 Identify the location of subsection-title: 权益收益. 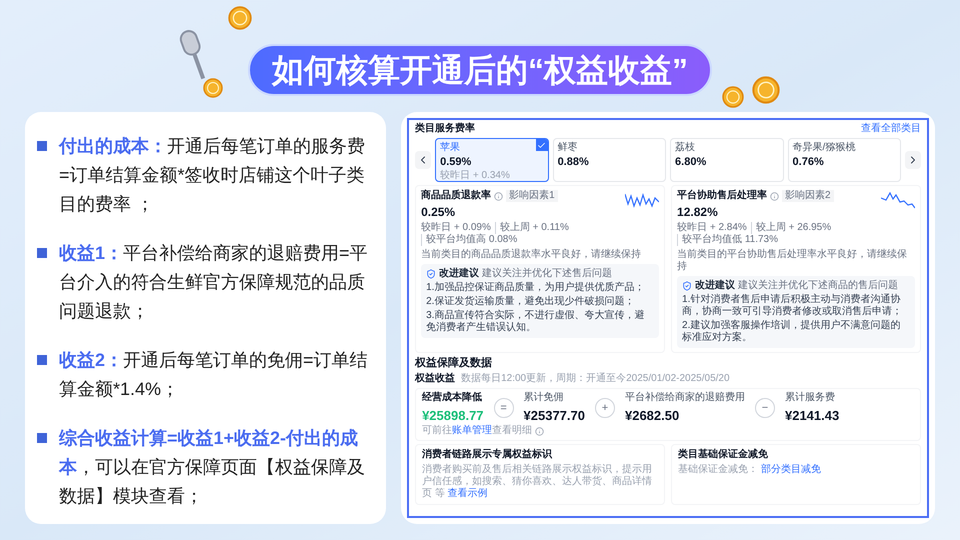
(435, 379).